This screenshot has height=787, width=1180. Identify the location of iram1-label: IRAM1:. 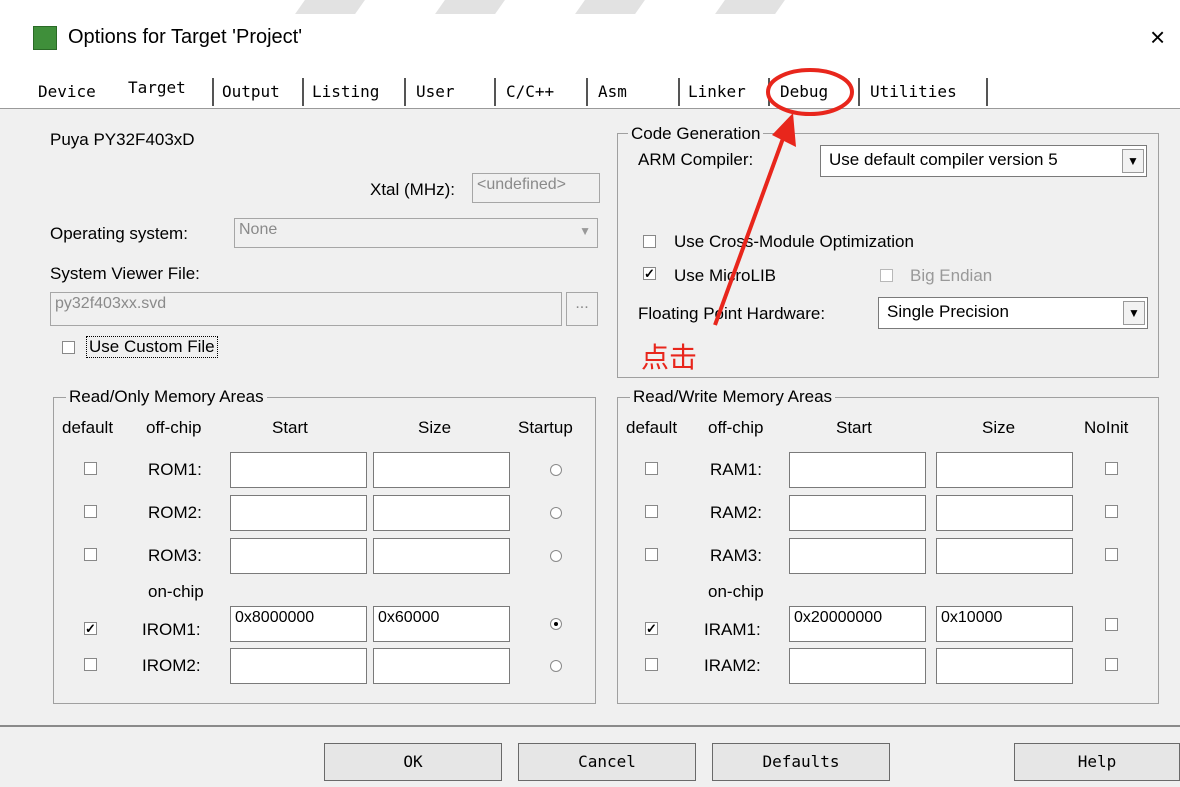
(732, 629).